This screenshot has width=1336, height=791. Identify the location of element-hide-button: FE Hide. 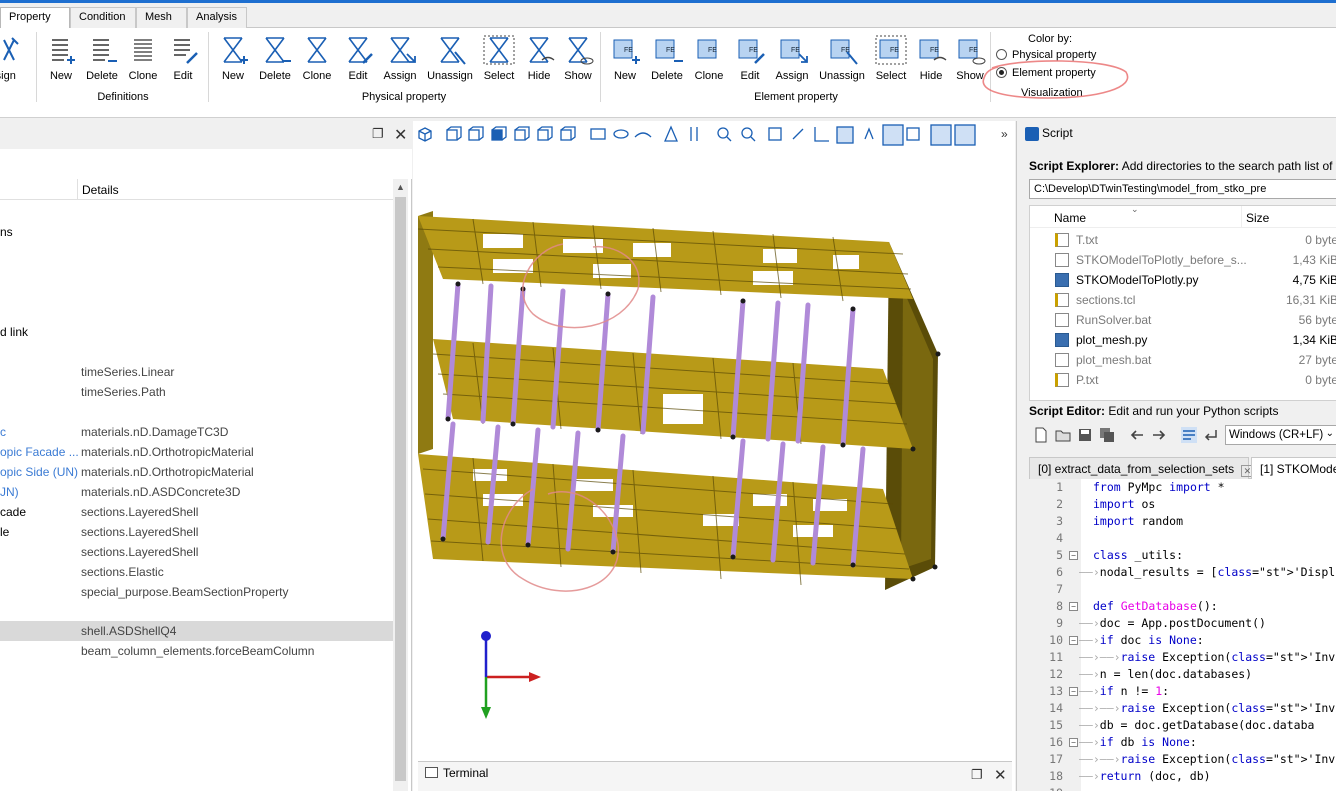
(931, 58).